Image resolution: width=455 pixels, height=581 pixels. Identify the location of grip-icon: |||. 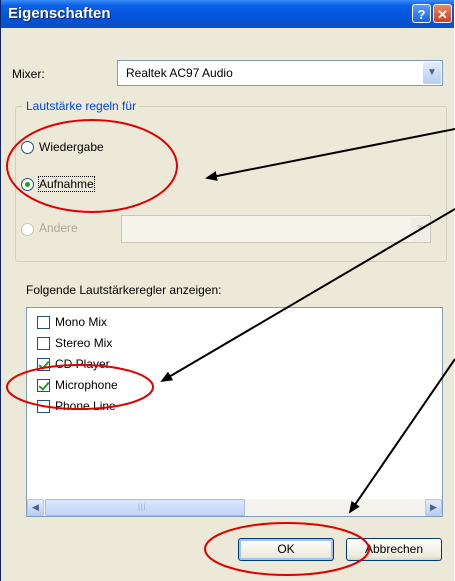
(142, 507).